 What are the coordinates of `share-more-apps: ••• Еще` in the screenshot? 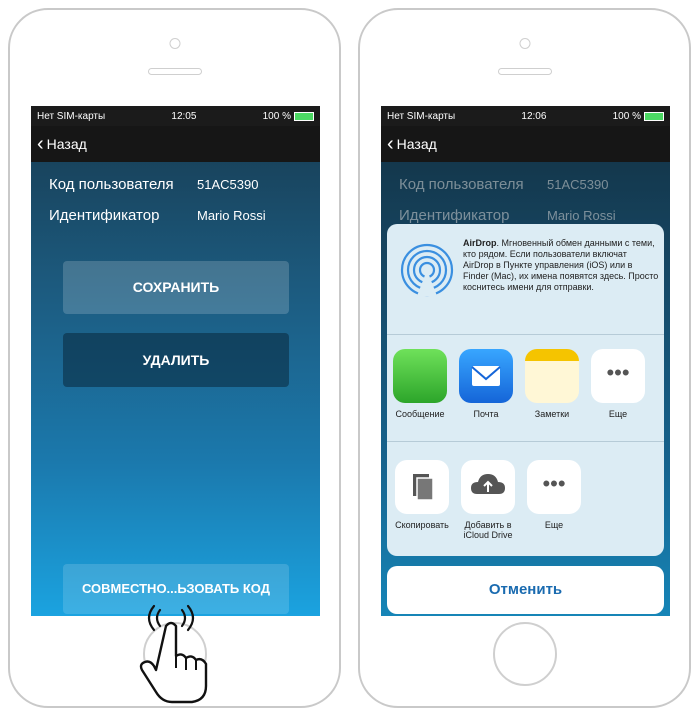 It's located at (618, 384).